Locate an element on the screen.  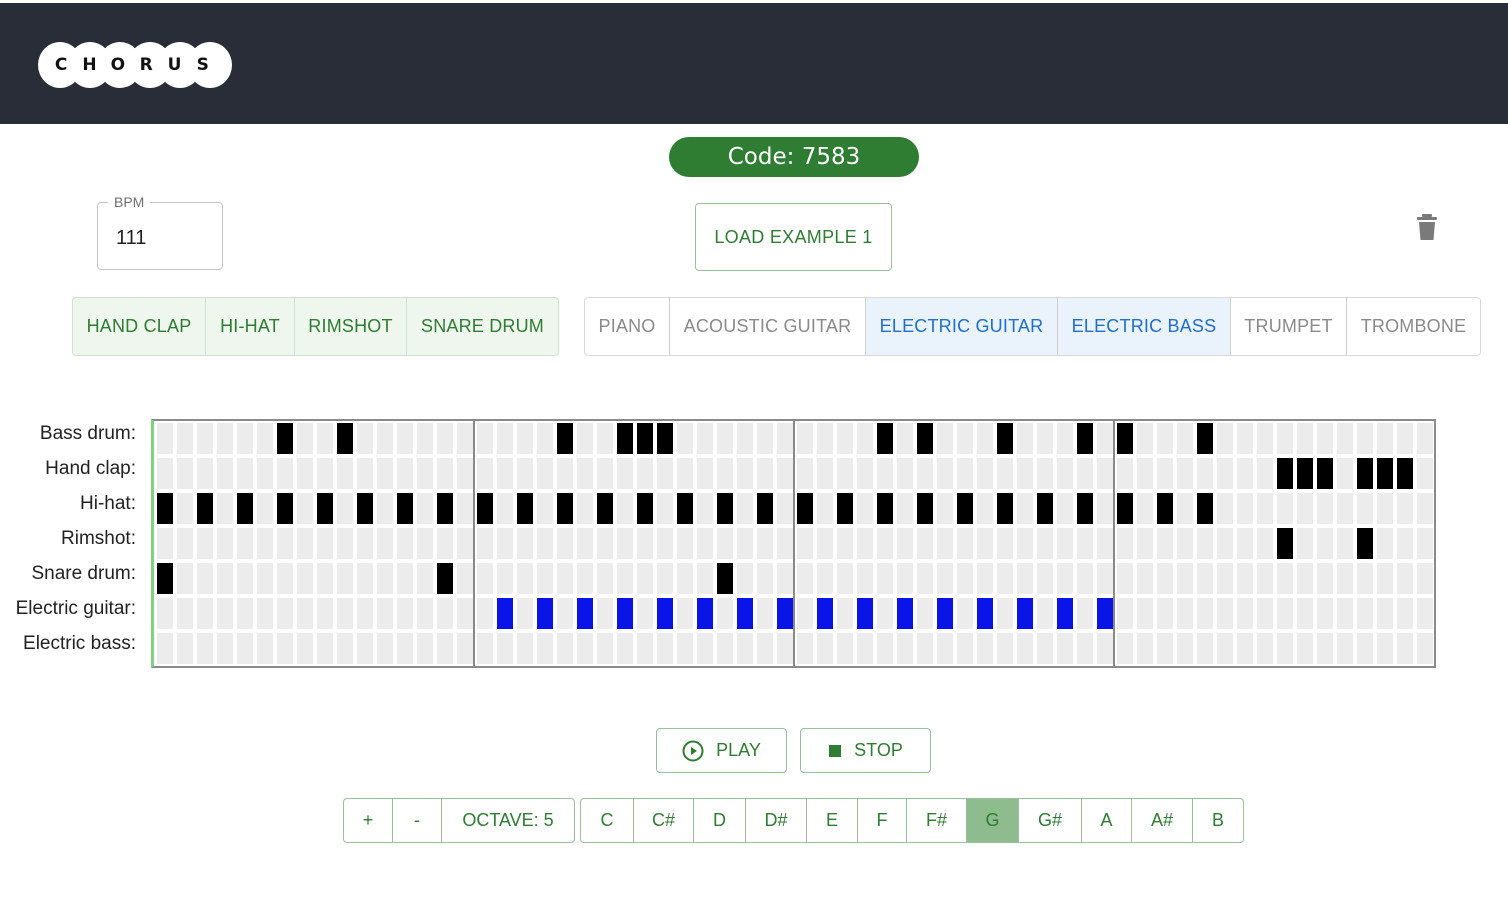
octave-up-button: + is located at coordinates (368, 820).